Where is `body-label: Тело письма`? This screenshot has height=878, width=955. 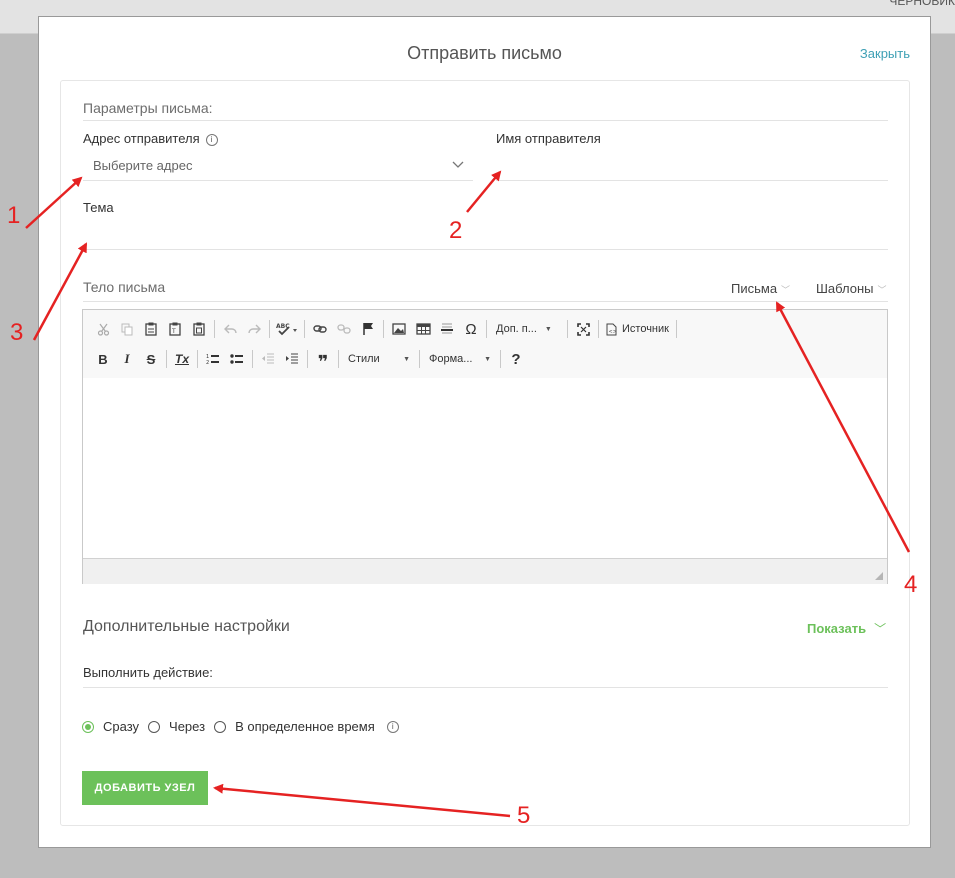
body-label: Тело письма is located at coordinates (124, 287).